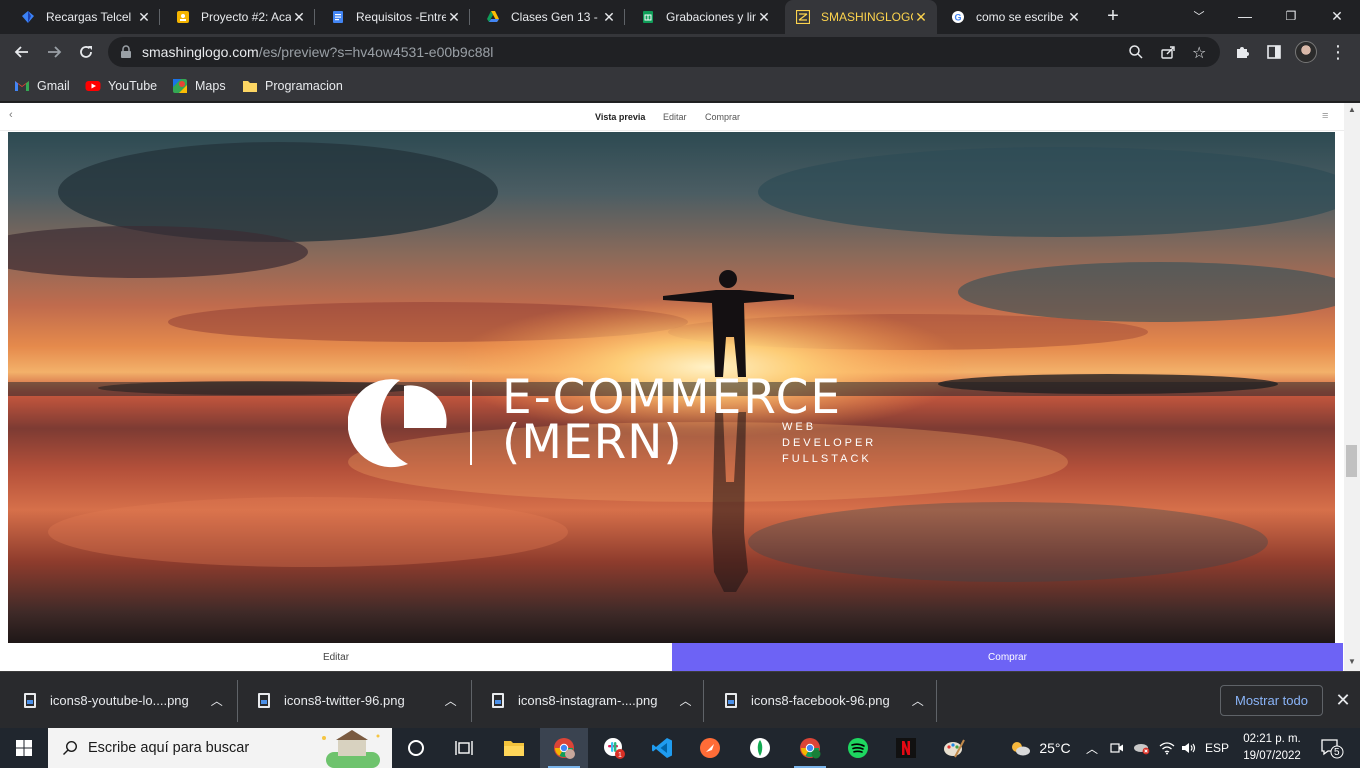 The image size is (1360, 768). I want to click on slack-button: 1, so click(614, 748).